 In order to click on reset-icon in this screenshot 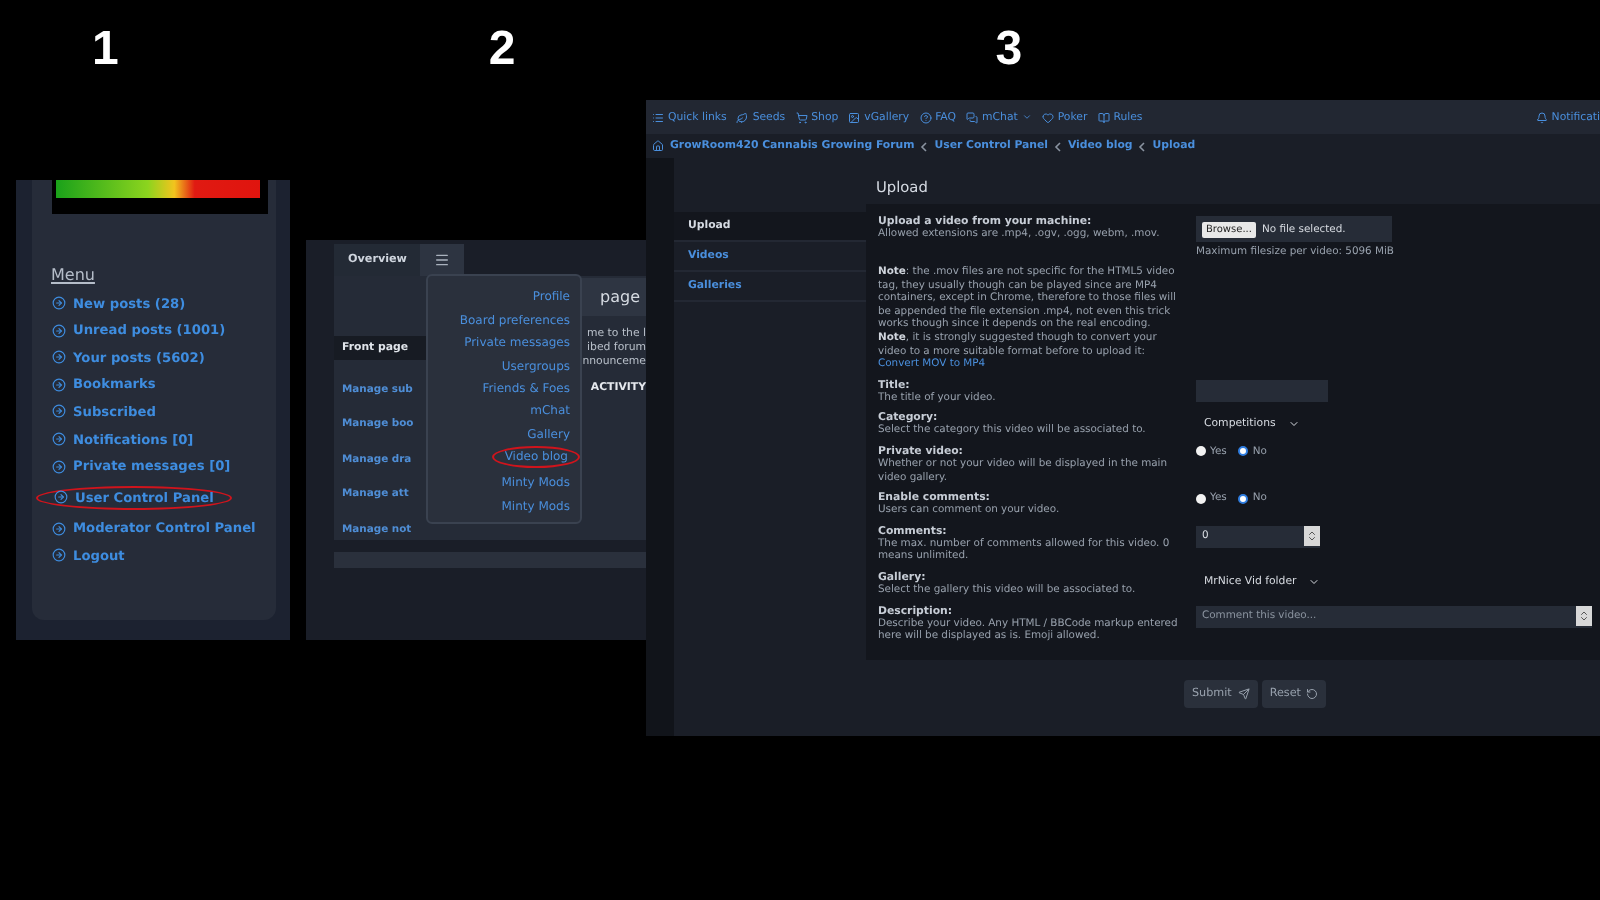, I will do `click(1312, 693)`.